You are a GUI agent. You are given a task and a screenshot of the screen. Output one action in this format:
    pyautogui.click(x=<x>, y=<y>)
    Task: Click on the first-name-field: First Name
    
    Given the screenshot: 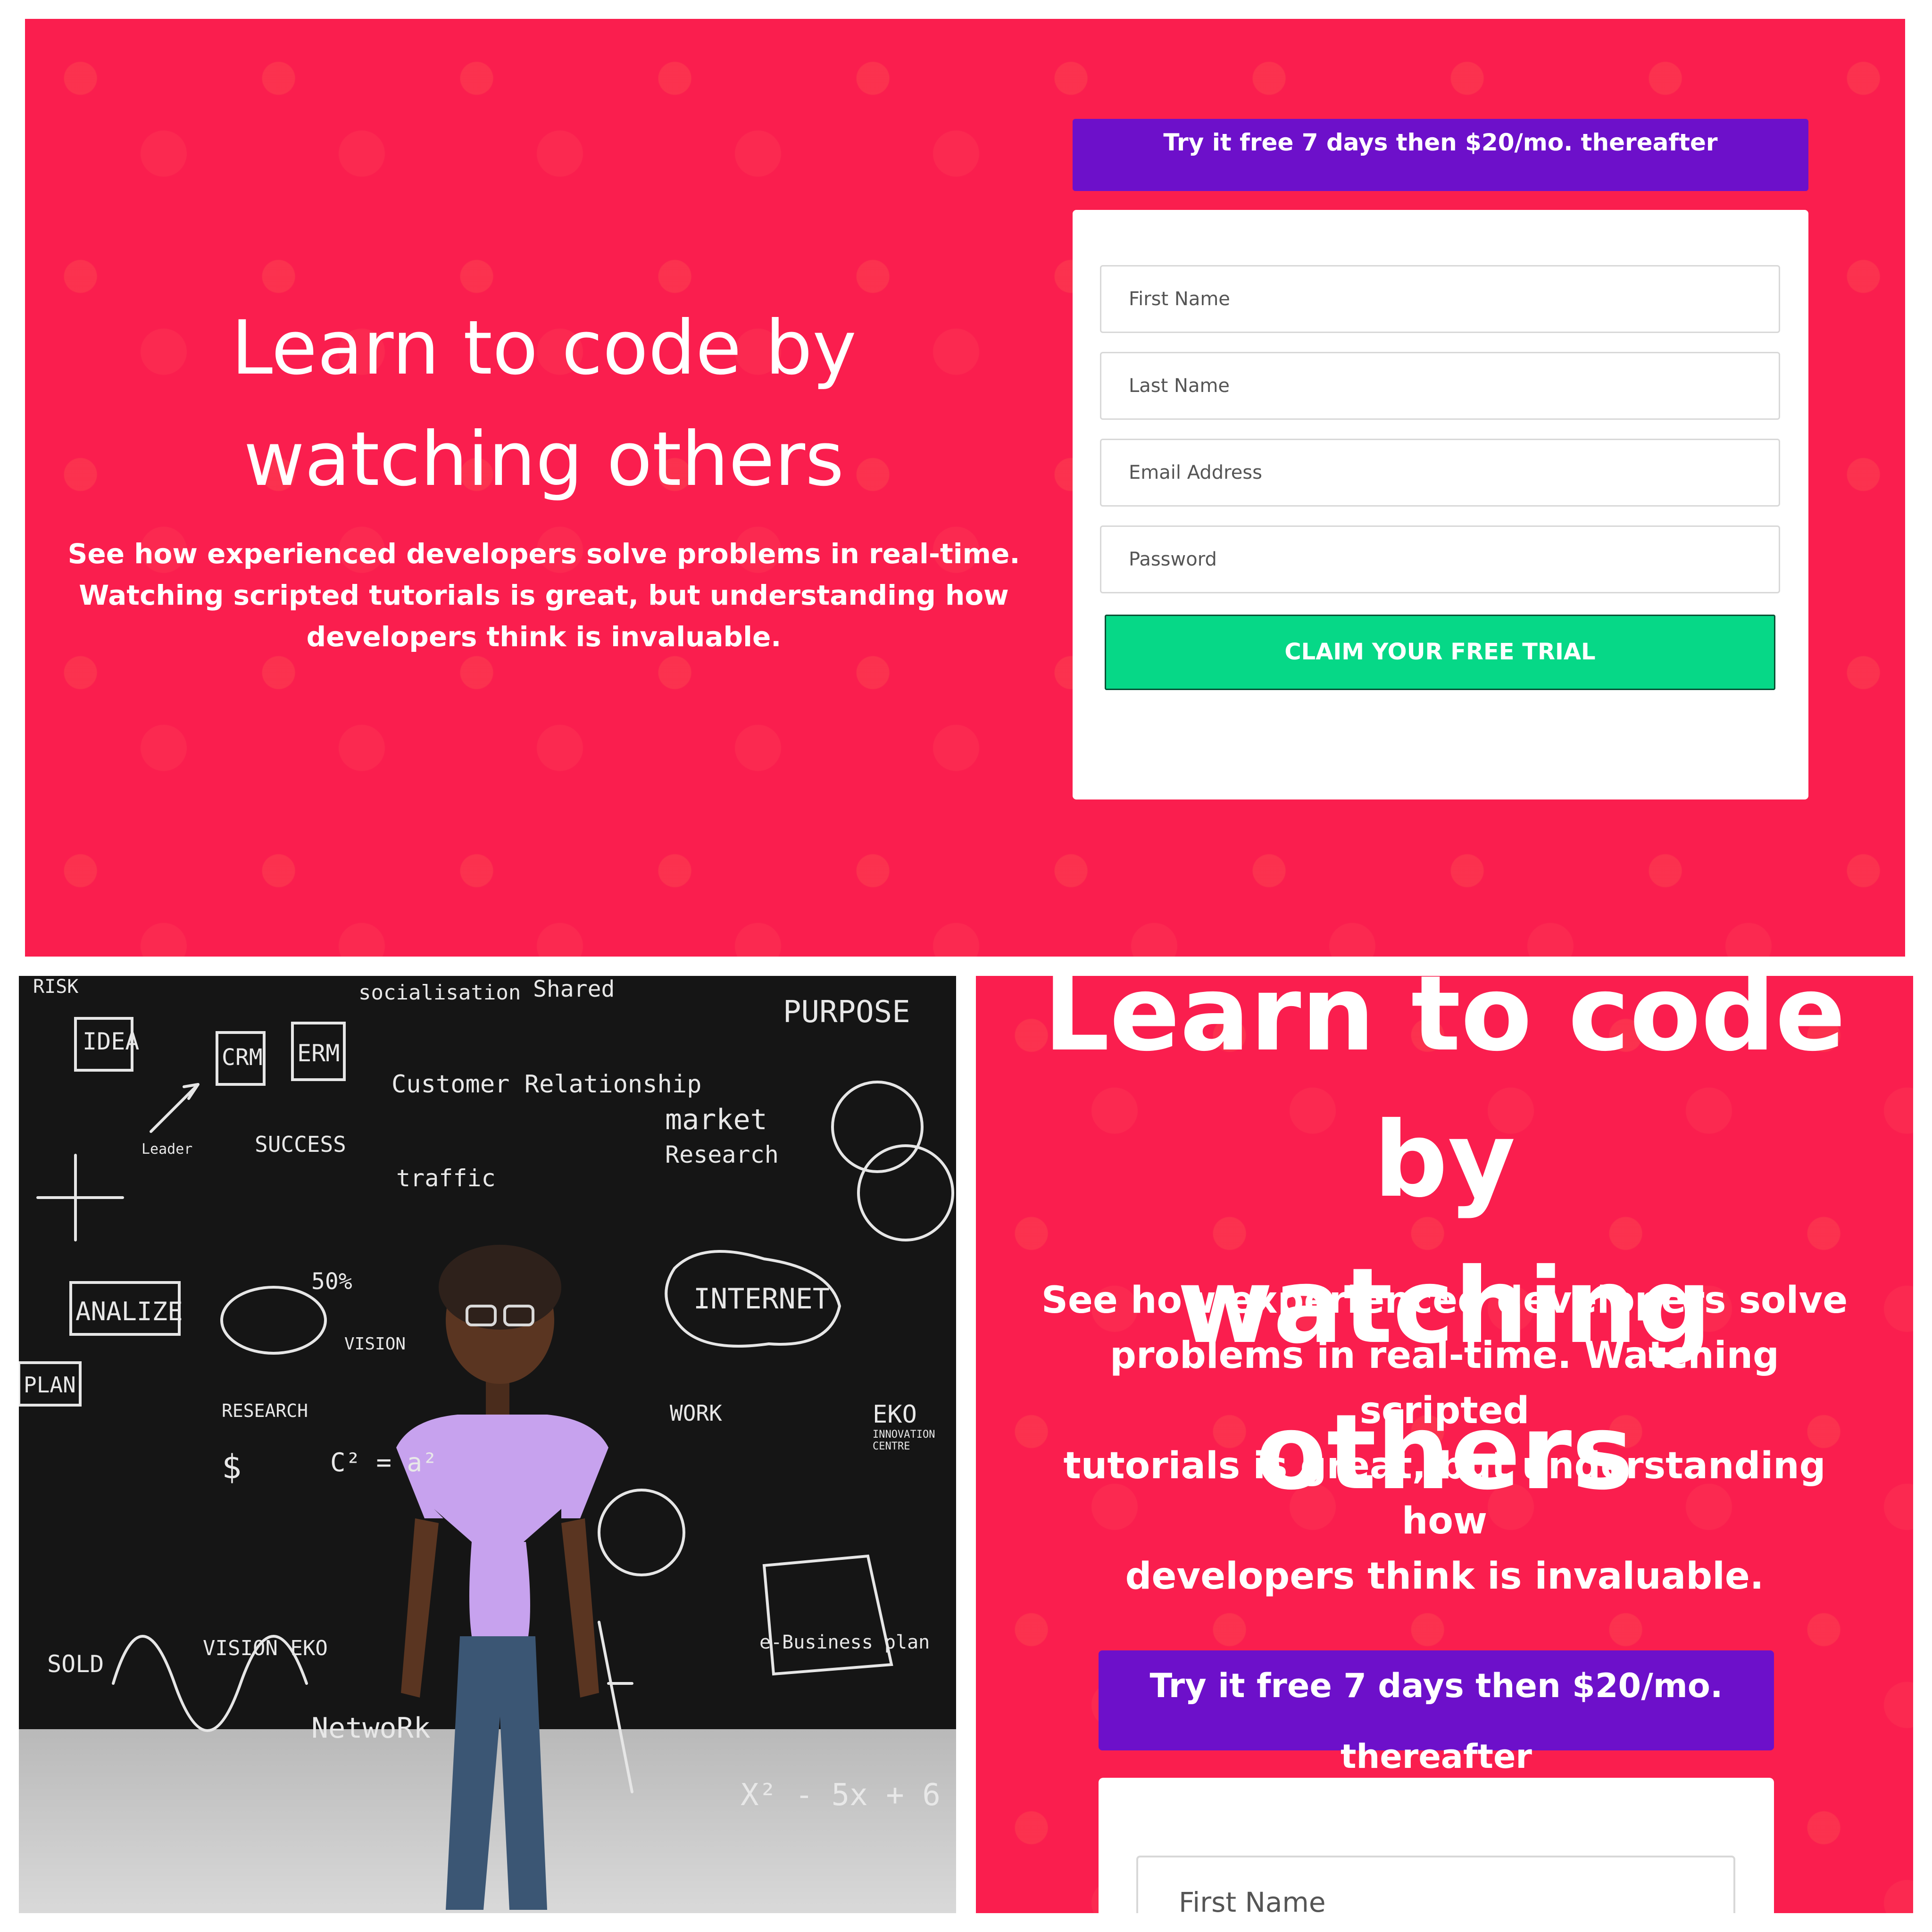 What is the action you would take?
    pyautogui.click(x=1440, y=299)
    